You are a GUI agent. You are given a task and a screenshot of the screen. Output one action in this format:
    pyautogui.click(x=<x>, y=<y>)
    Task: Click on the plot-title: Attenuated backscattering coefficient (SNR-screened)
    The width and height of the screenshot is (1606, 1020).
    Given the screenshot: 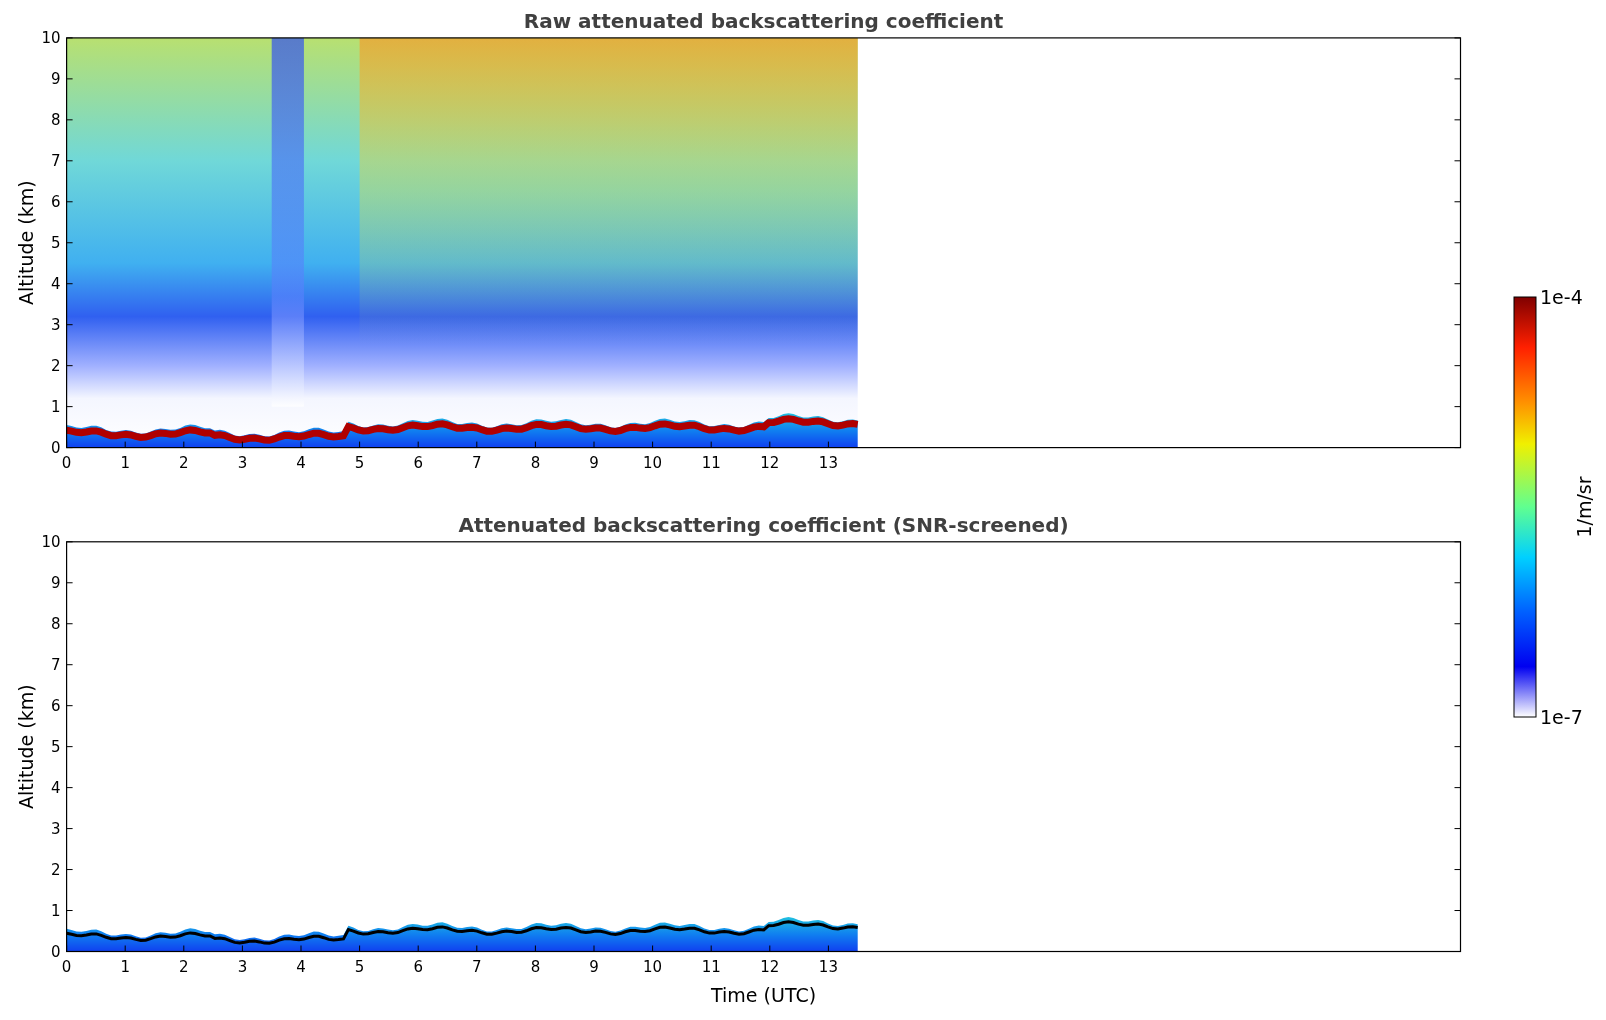 What is the action you would take?
    pyautogui.click(x=763, y=524)
    